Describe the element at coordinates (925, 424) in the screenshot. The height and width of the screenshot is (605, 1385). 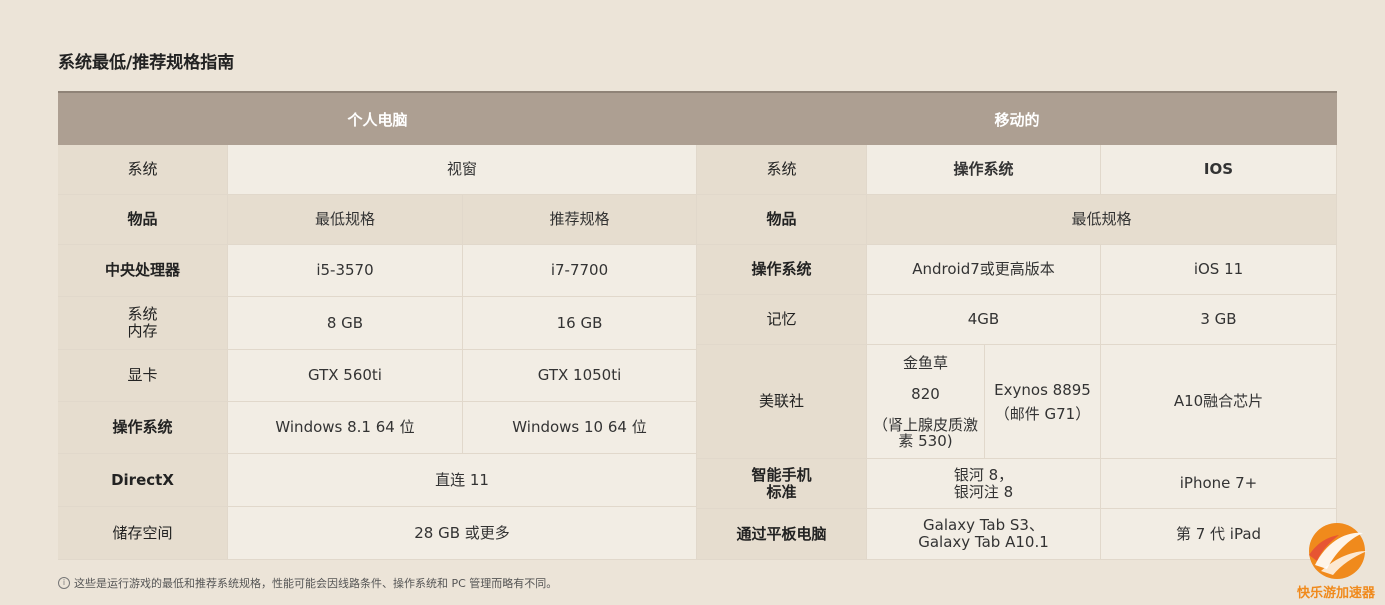
I see `snapdragon-line3: （肾上腺皮质激` at that location.